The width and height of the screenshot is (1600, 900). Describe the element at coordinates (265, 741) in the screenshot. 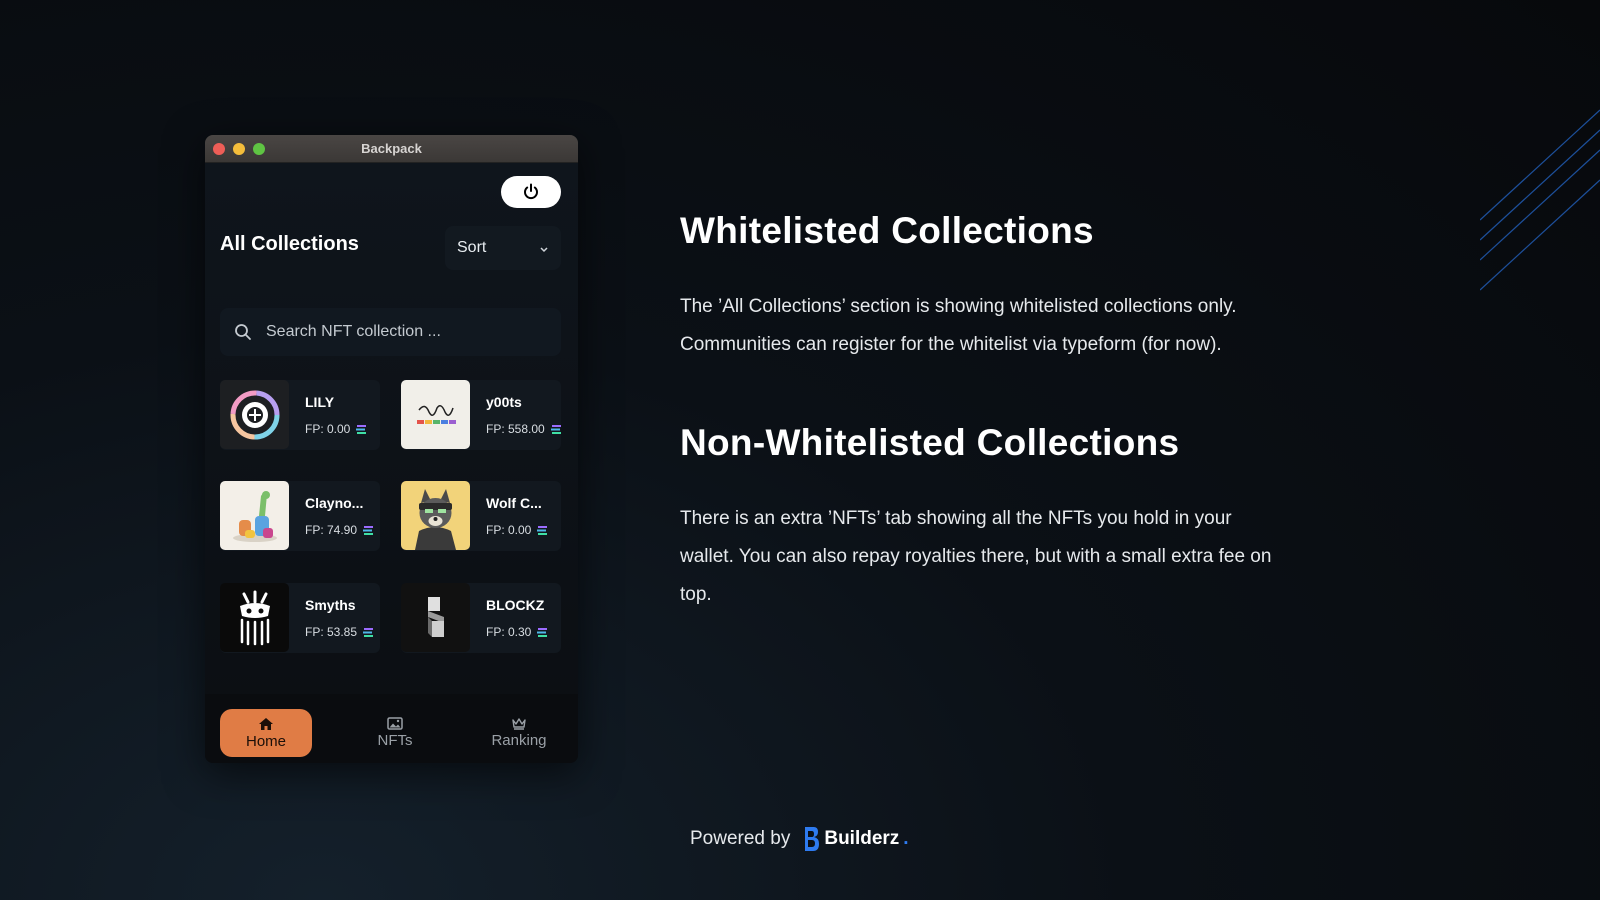

I see `nav-label-home: Home` at that location.